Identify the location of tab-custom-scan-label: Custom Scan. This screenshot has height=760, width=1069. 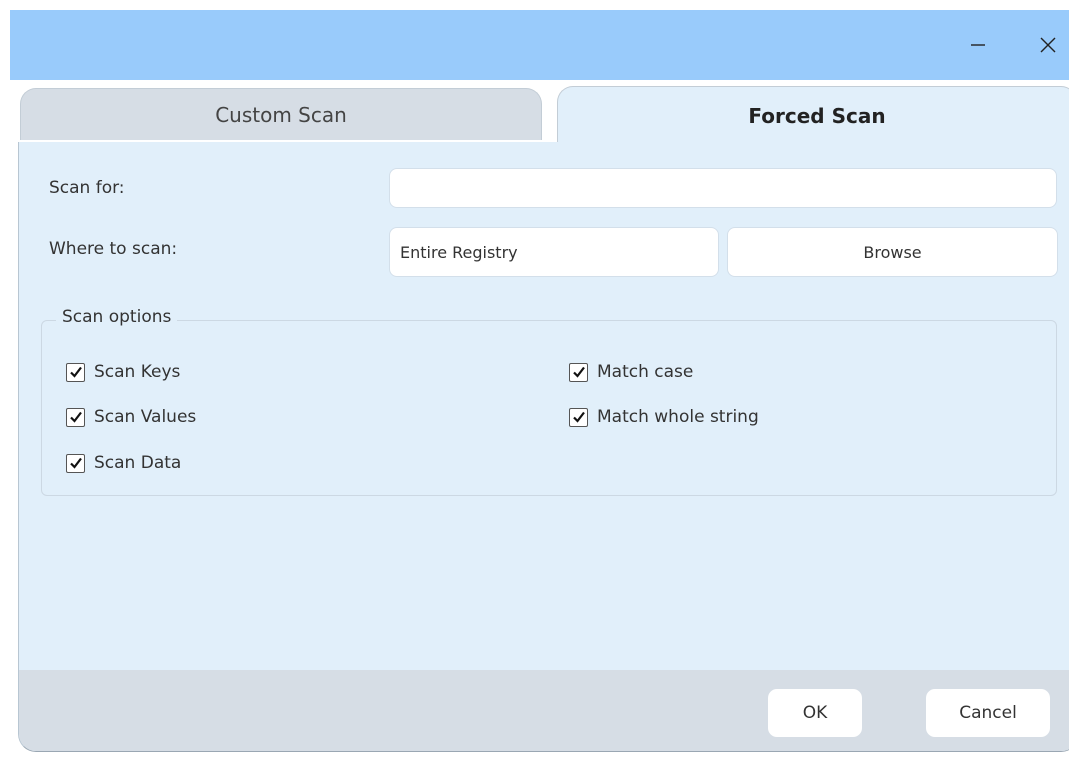
(281, 114).